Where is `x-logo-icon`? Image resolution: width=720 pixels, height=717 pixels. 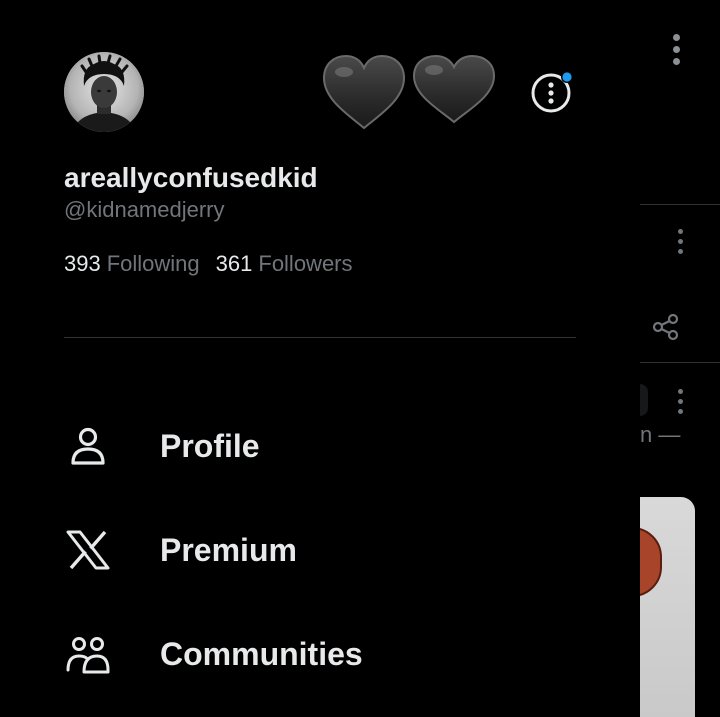 x-logo-icon is located at coordinates (88, 550).